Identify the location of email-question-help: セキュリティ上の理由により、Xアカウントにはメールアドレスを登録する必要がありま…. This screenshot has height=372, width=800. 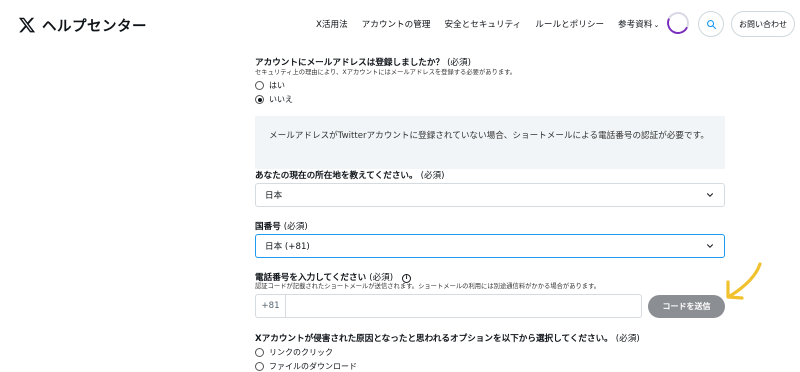
(386, 72).